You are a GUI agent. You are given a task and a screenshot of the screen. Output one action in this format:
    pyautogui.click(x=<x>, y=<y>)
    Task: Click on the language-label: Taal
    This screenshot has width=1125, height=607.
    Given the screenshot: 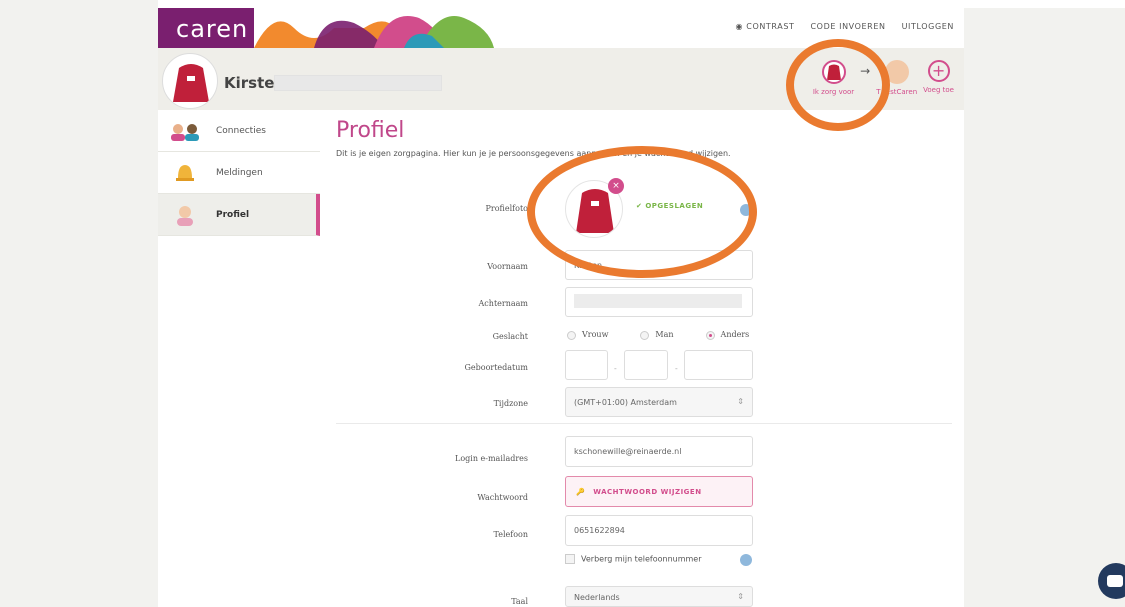 What is the action you would take?
    pyautogui.click(x=519, y=601)
    